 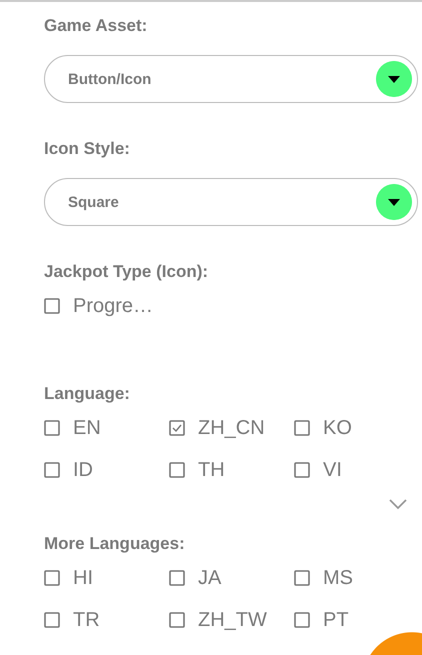 I want to click on checkbox-option: ZH_CN, so click(x=217, y=428).